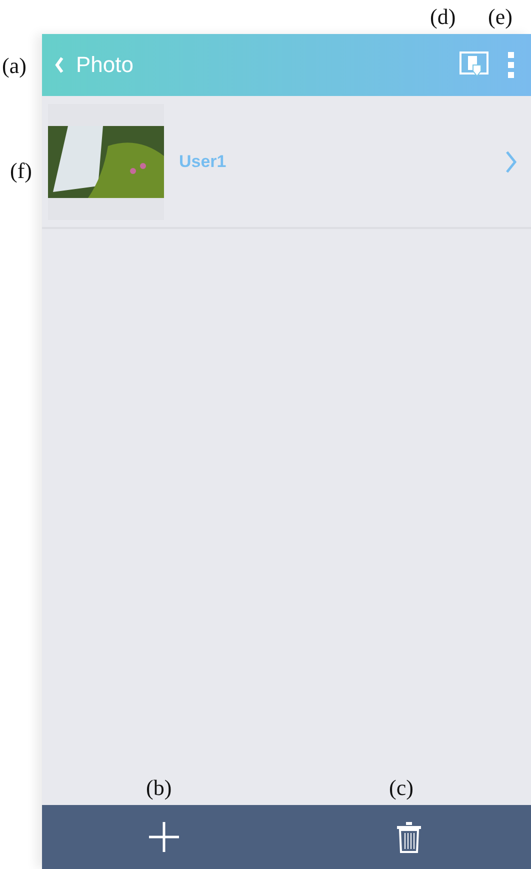  What do you see at coordinates (59, 65) in the screenshot?
I see `back-chevron-icon` at bounding box center [59, 65].